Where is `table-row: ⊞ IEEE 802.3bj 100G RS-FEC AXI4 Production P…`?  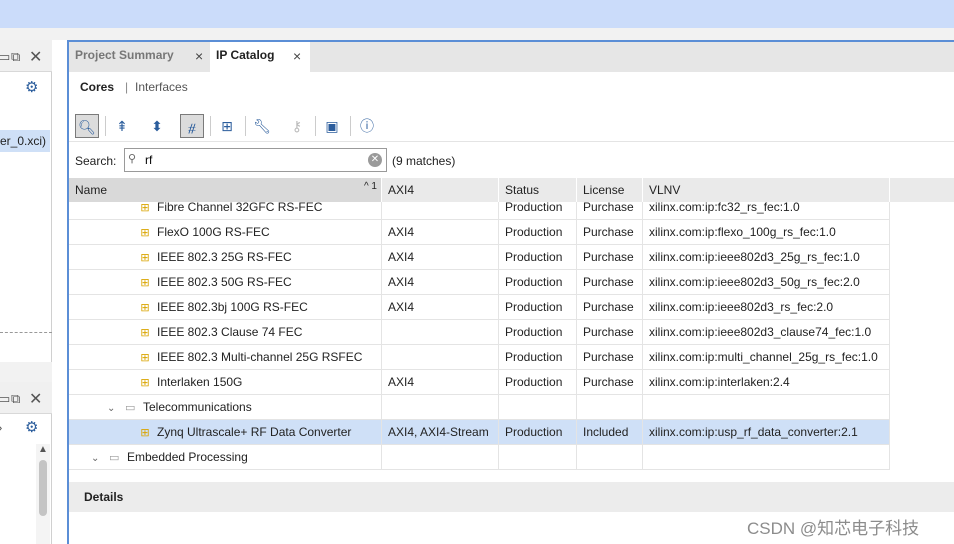
table-row: ⊞ IEEE 802.3bj 100G RS-FEC AXI4 Production P… is located at coordinates (479, 307).